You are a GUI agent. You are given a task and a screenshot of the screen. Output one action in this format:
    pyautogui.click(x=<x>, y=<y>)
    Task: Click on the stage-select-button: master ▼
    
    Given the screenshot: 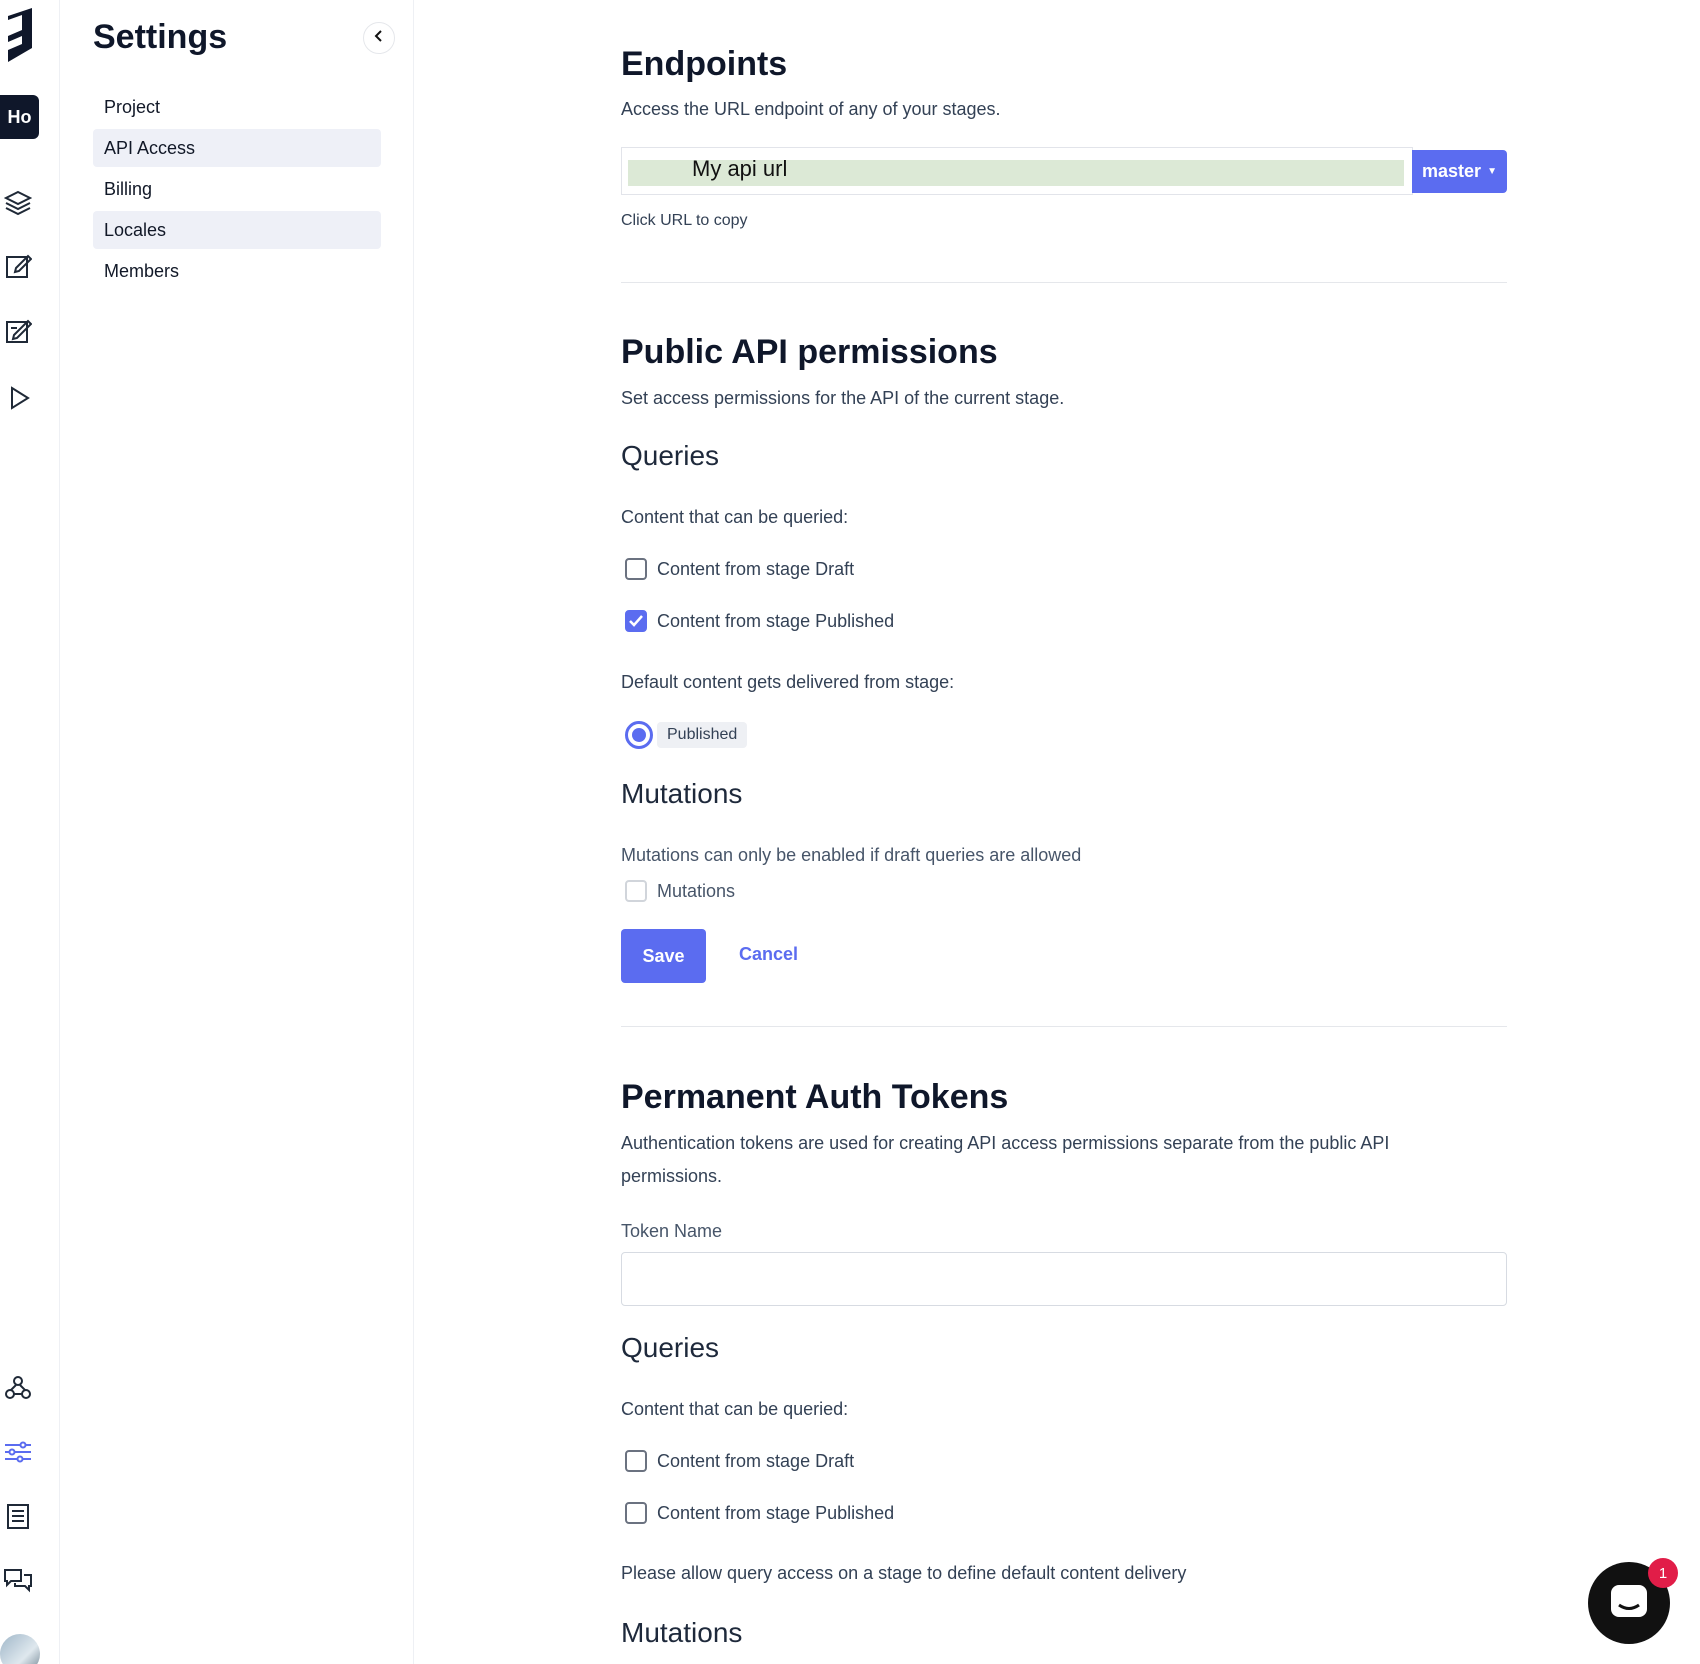 What is the action you would take?
    pyautogui.click(x=1459, y=171)
    